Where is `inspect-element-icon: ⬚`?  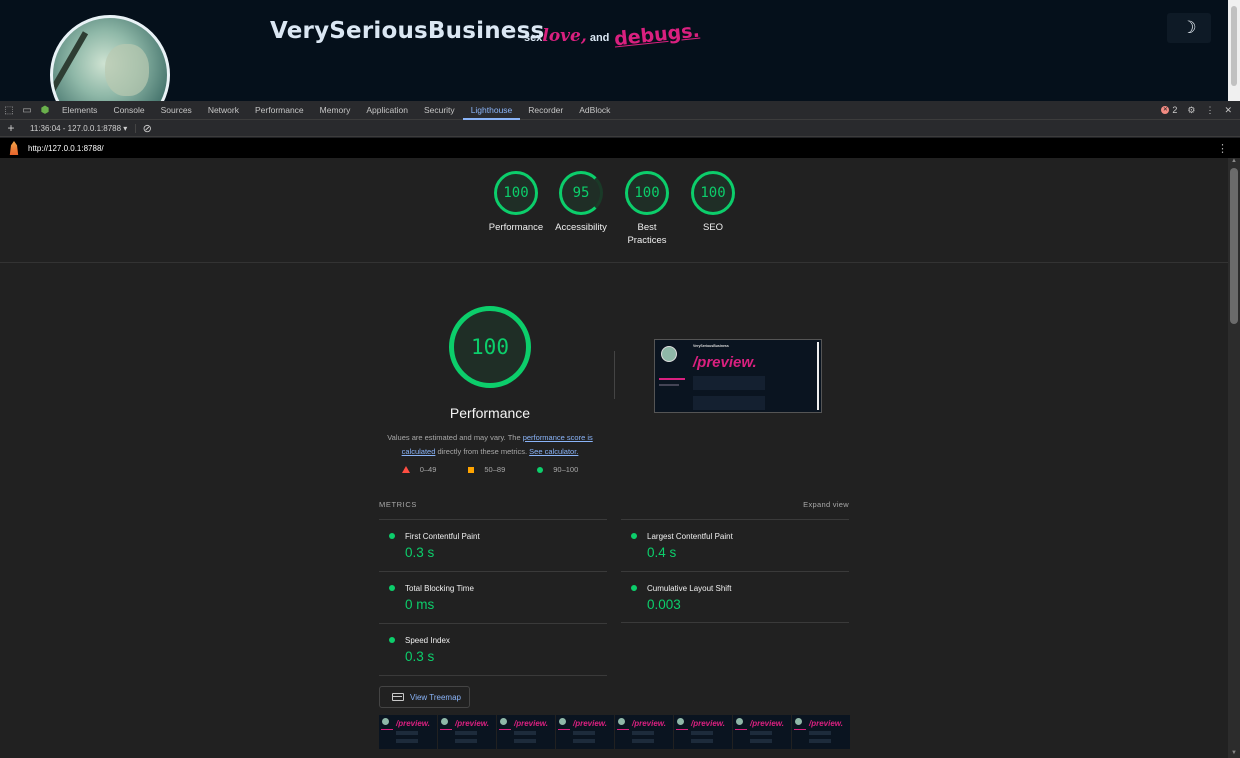
inspect-element-icon: ⬚ is located at coordinates (9, 110).